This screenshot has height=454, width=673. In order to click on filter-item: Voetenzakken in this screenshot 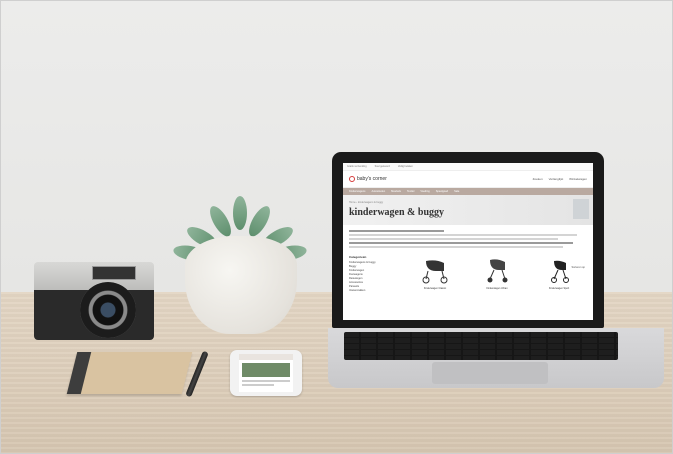, I will do `click(375, 290)`.